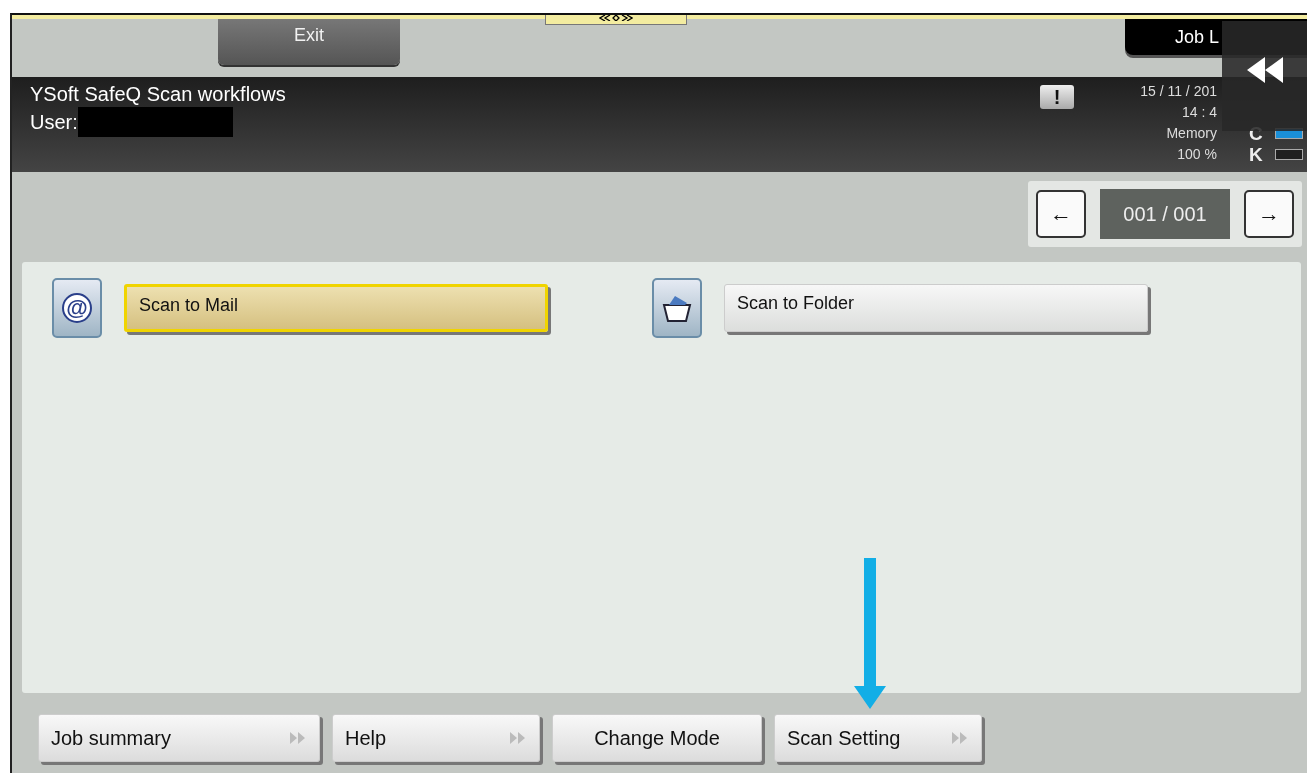  What do you see at coordinates (1269, 214) in the screenshot?
I see `next-page-button: →` at bounding box center [1269, 214].